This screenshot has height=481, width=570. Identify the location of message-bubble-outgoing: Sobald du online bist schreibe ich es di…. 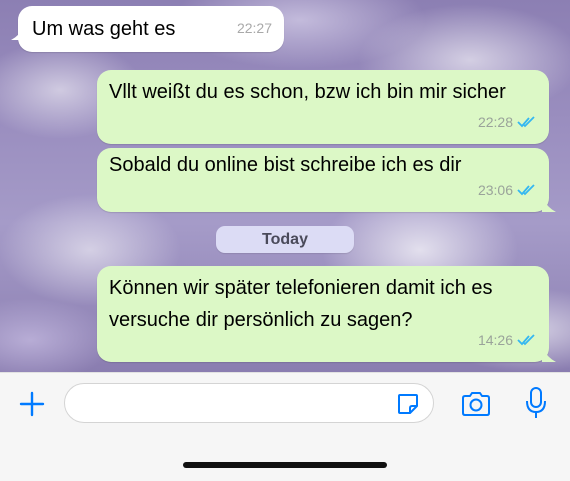
(326, 180).